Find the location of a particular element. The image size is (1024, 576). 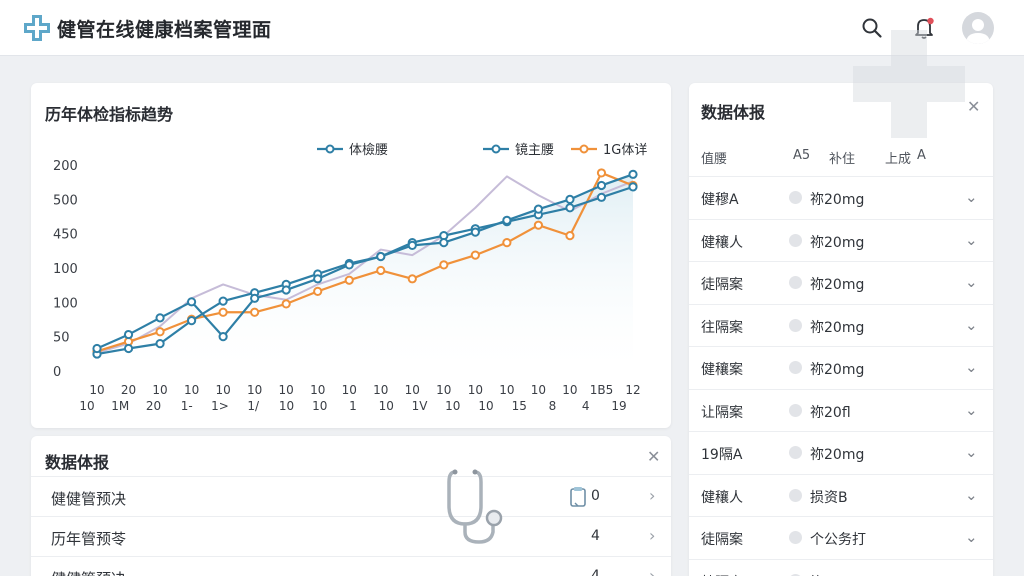

notification-button is located at coordinates (924, 28).